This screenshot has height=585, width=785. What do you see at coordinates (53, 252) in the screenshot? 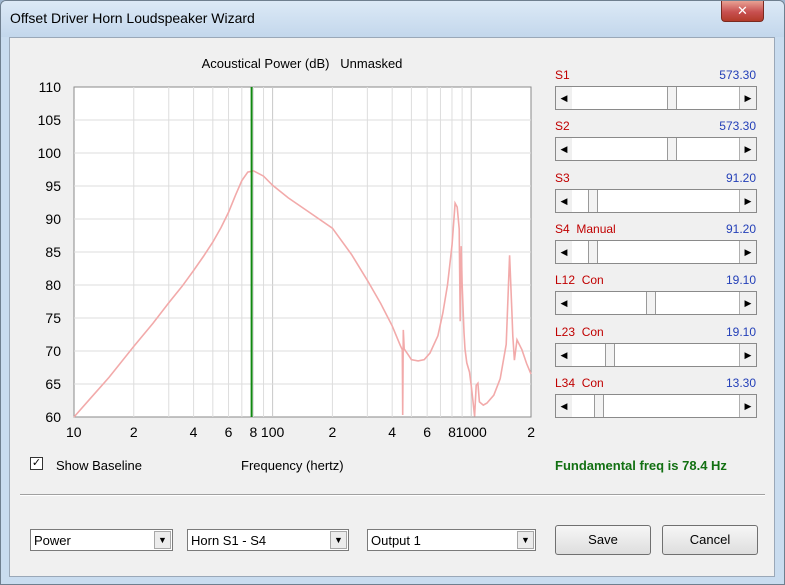
I see `y-tick-label: 85` at bounding box center [53, 252].